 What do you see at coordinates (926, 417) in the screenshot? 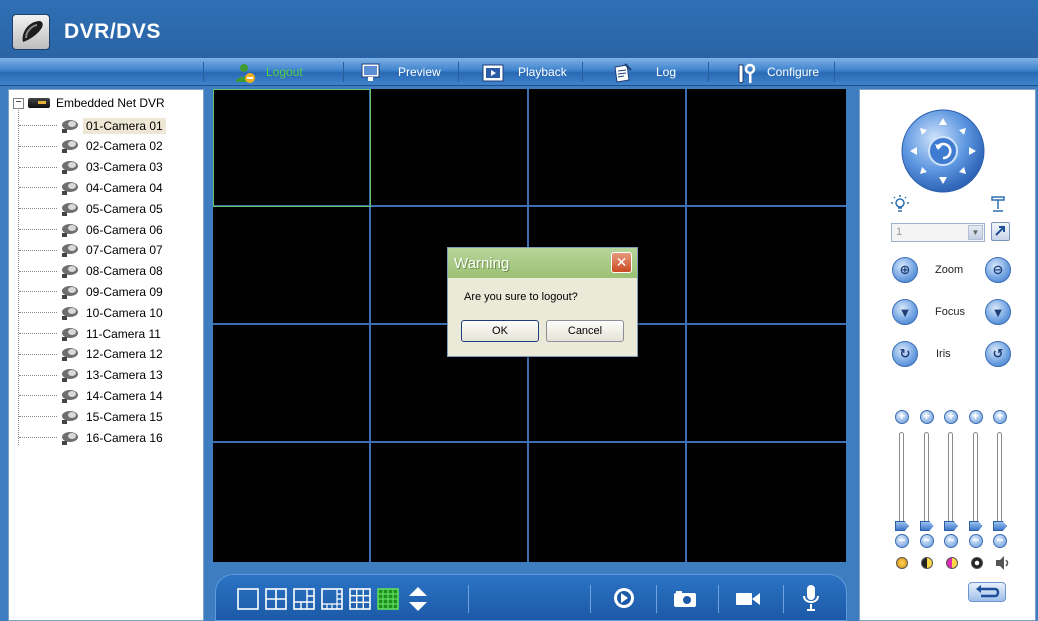
I see `contrast-increase-button: +` at bounding box center [926, 417].